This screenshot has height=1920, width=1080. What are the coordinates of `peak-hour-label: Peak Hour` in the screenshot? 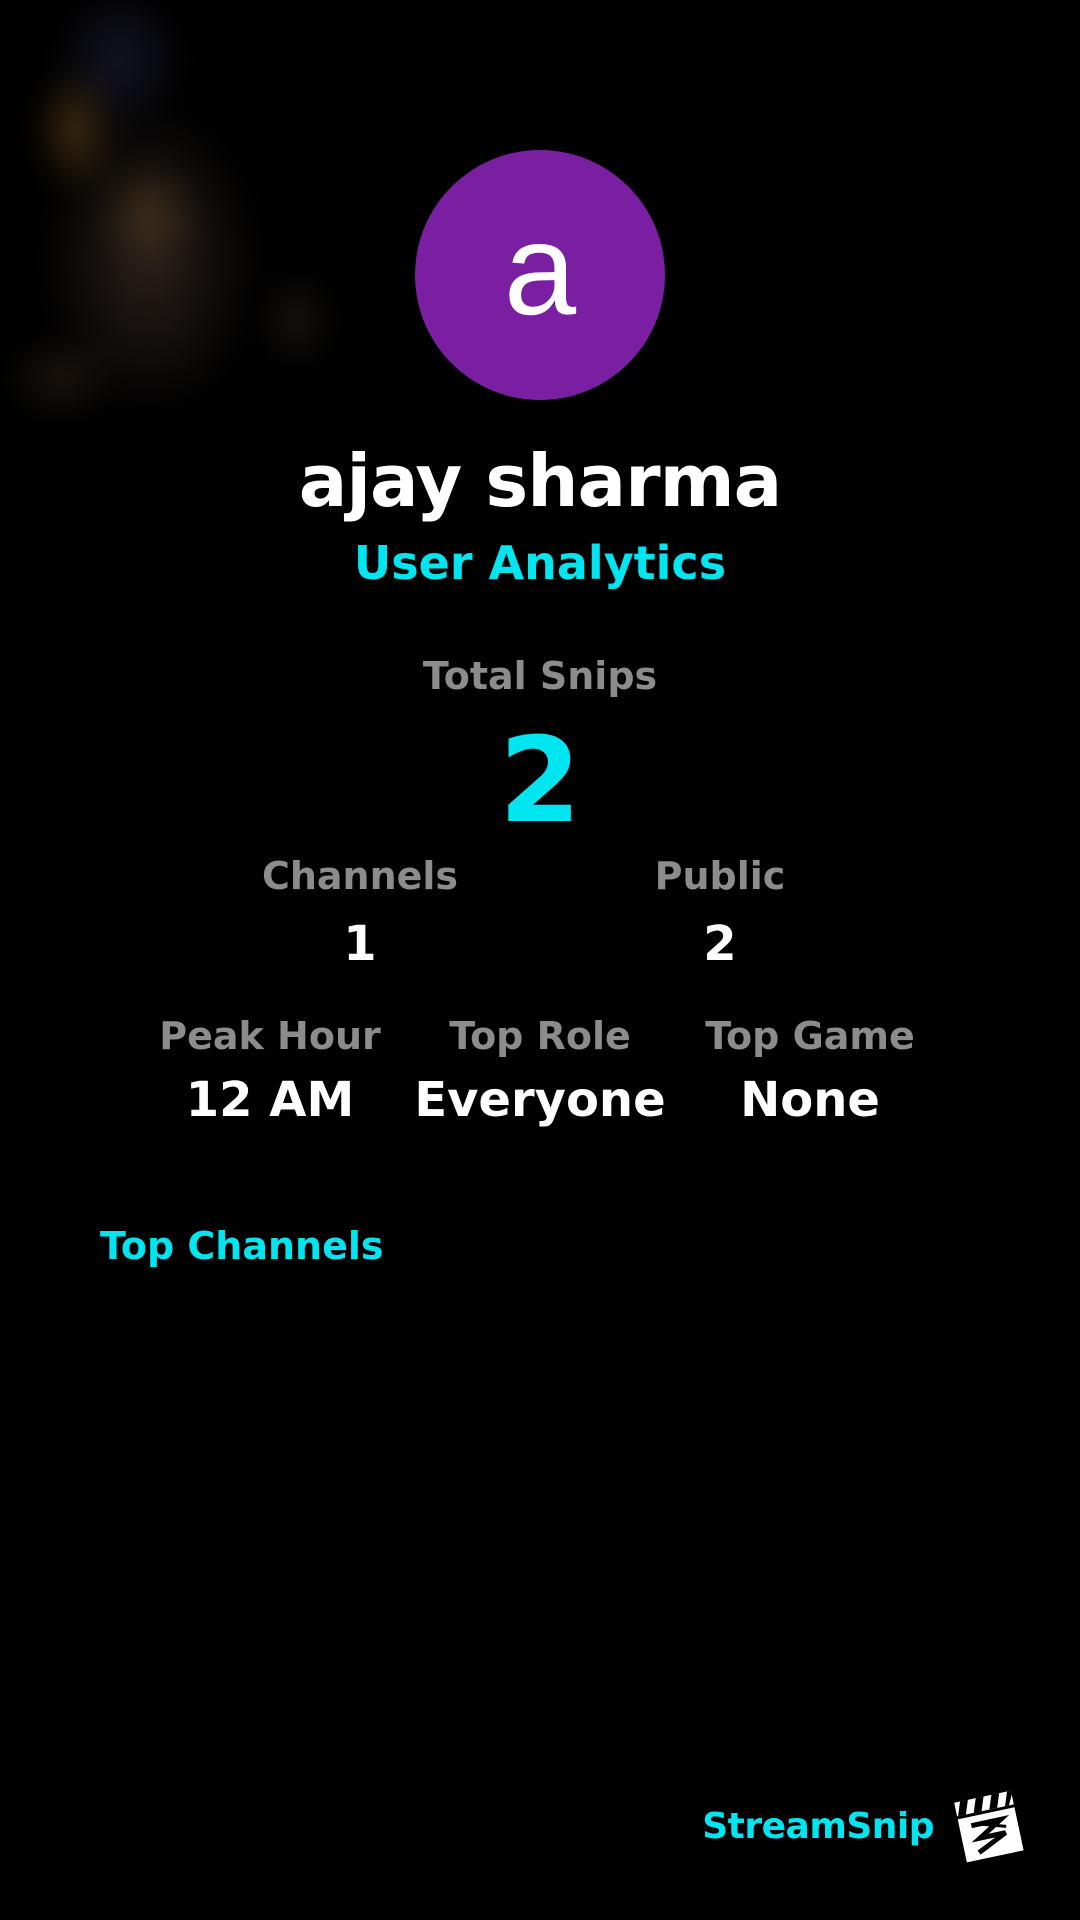 It's located at (270, 1036).